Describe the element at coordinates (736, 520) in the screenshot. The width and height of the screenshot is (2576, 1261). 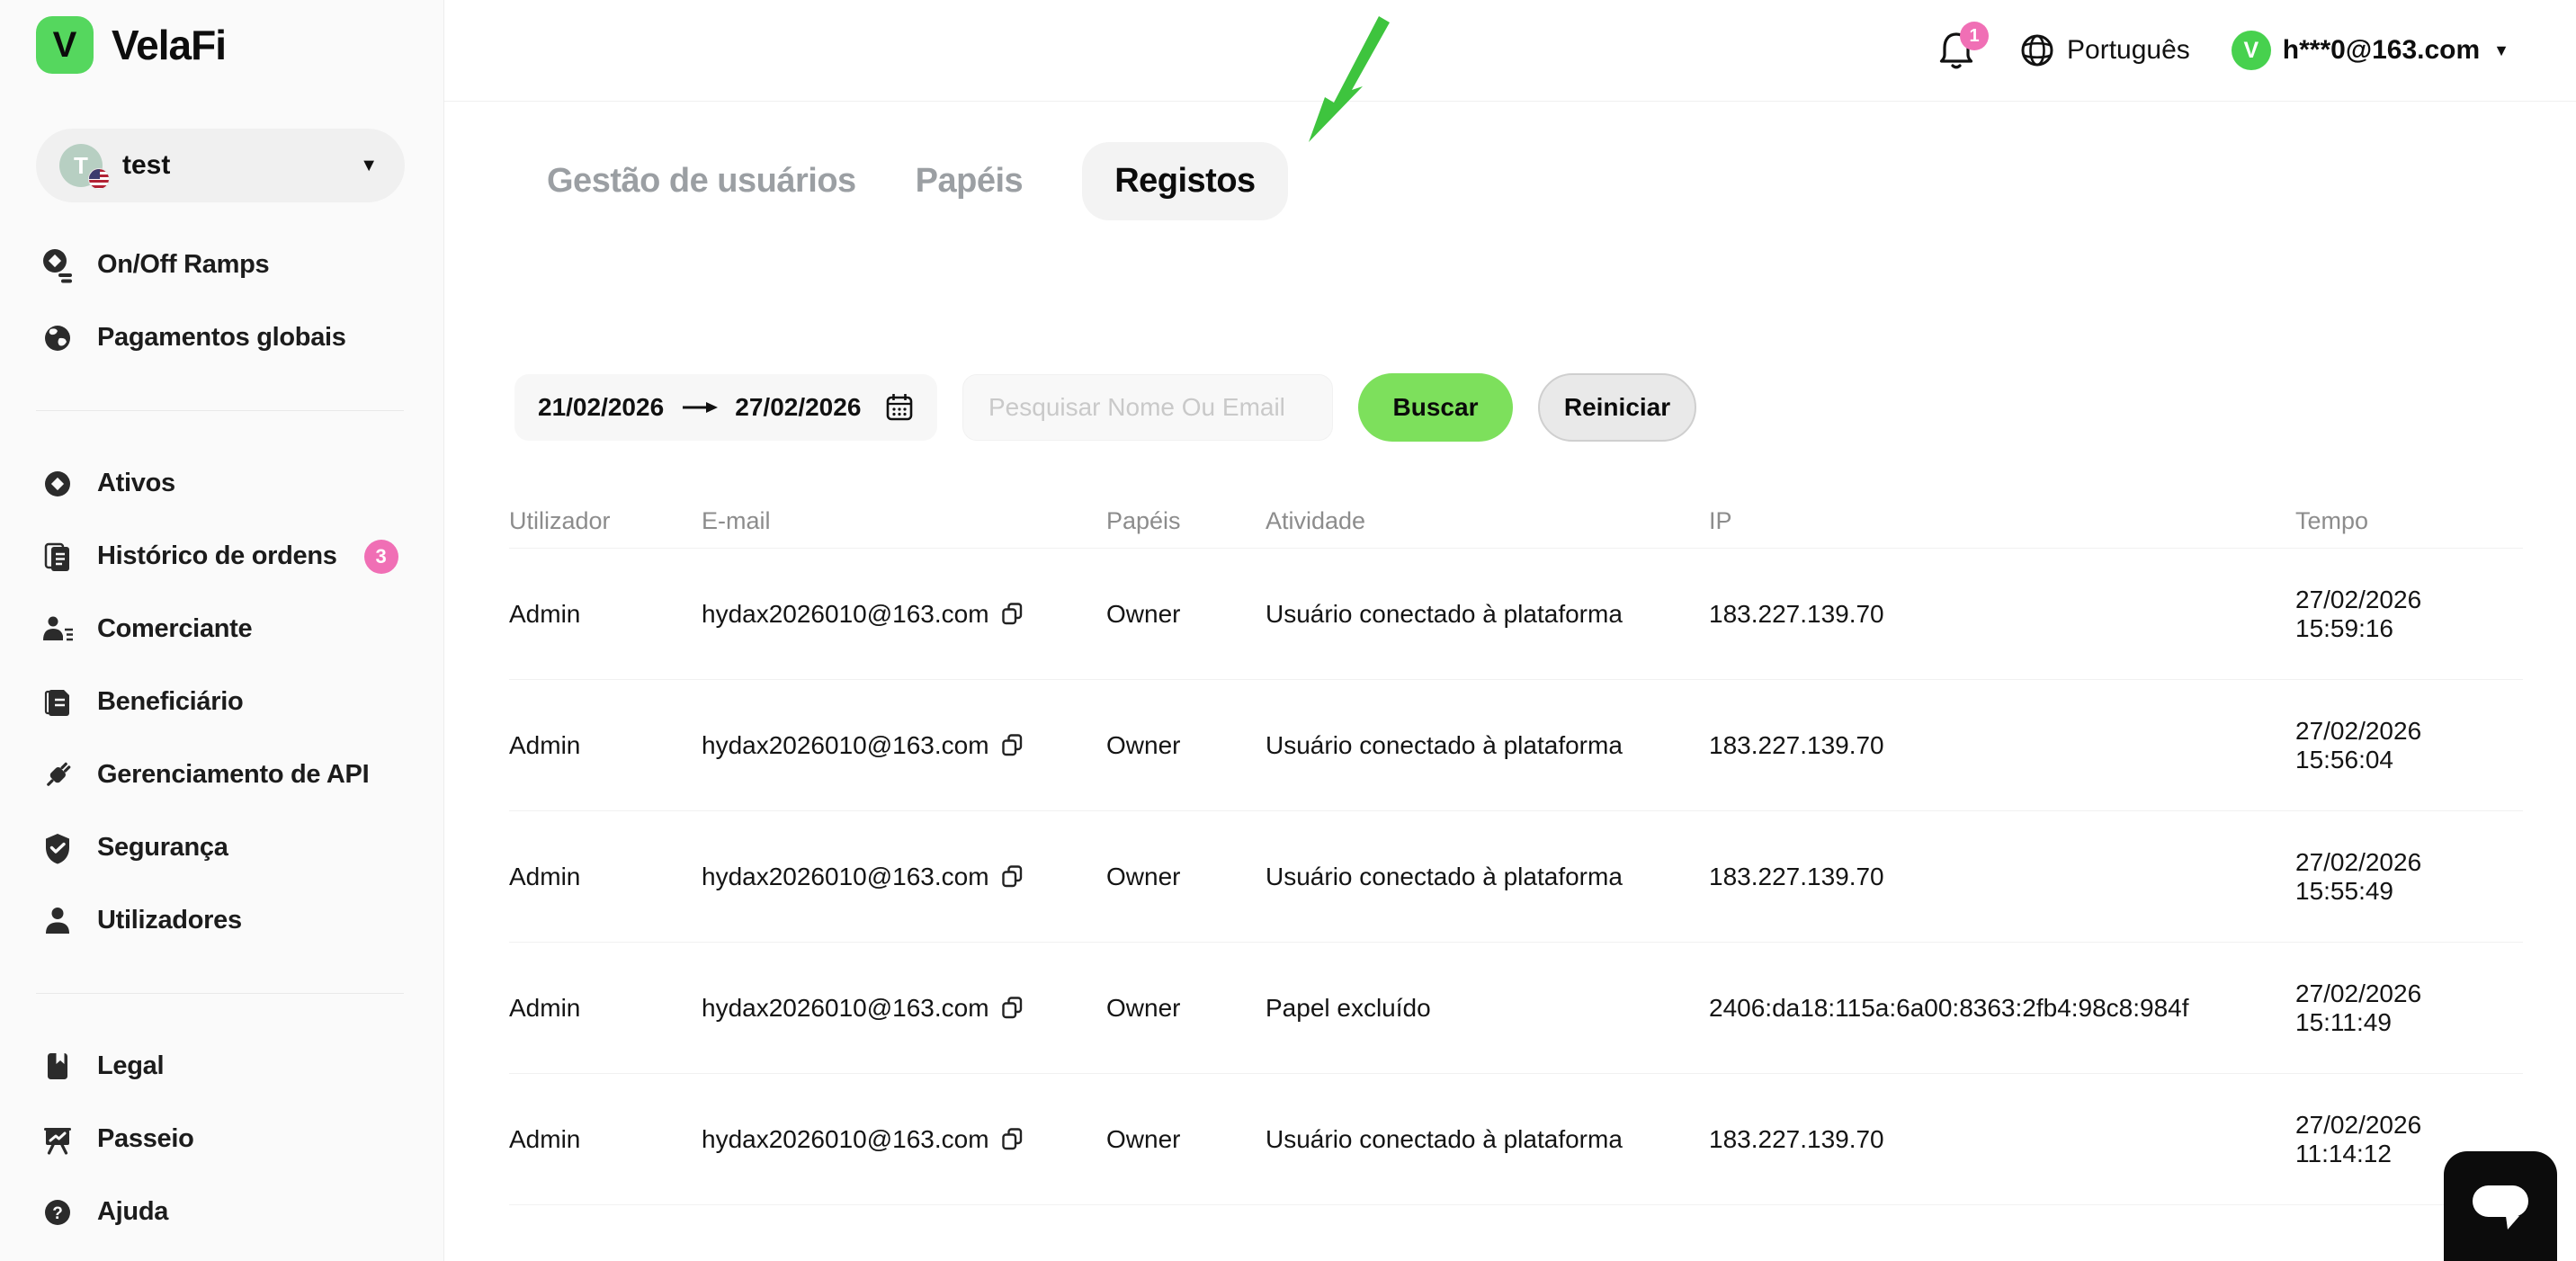
I see `column-header-email: E-mail` at that location.